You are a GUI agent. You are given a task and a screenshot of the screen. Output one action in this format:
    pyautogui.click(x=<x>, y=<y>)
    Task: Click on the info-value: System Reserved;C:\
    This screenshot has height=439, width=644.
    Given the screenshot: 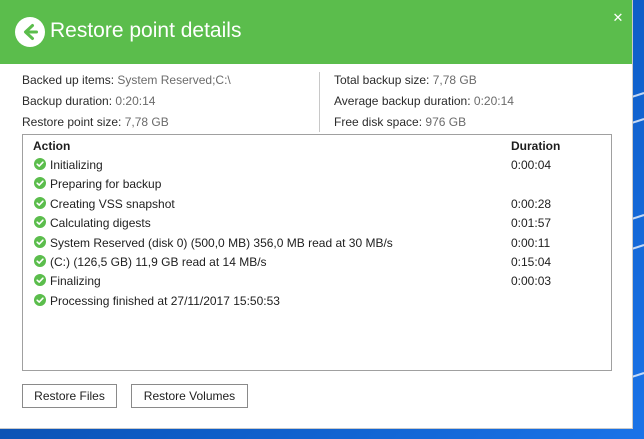 What is the action you would take?
    pyautogui.click(x=174, y=80)
    